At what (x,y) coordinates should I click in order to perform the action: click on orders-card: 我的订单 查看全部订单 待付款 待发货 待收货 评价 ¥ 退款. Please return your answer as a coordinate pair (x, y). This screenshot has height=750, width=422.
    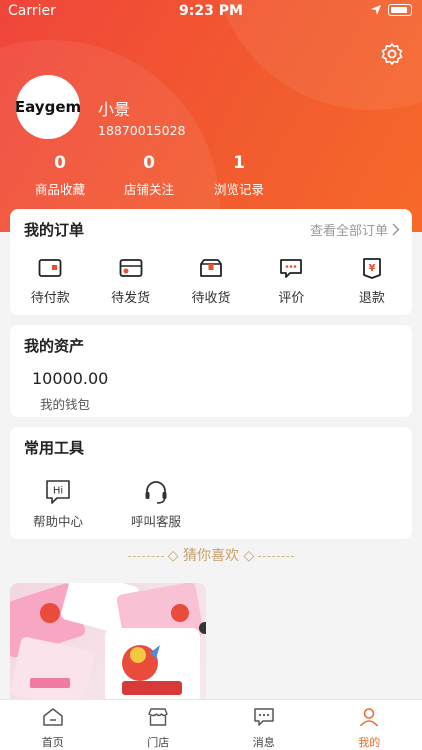
    Looking at the image, I should click on (211, 262).